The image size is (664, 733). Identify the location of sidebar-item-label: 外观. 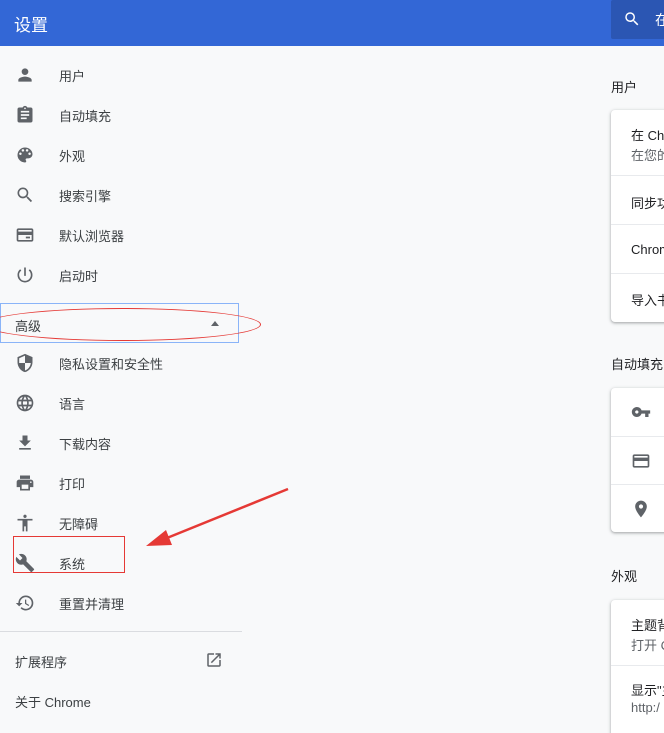
(72, 156).